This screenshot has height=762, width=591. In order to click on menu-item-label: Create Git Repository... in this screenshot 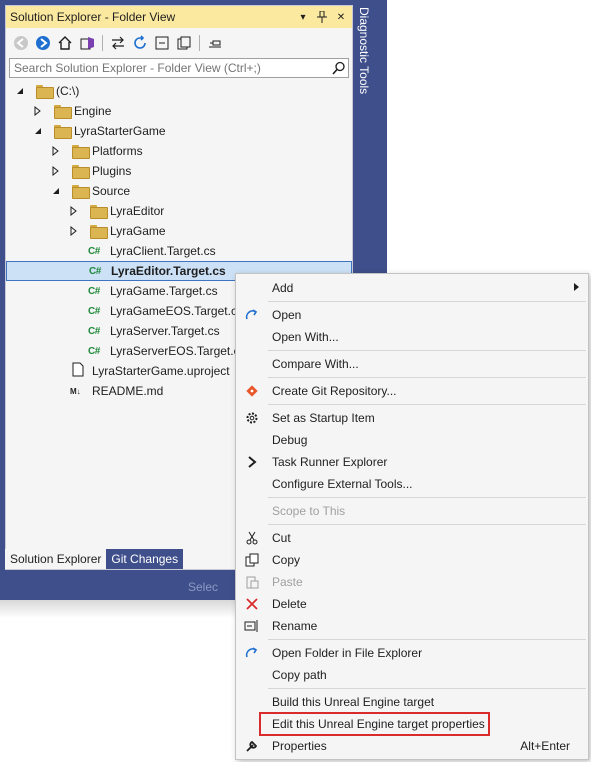, I will do `click(334, 391)`.